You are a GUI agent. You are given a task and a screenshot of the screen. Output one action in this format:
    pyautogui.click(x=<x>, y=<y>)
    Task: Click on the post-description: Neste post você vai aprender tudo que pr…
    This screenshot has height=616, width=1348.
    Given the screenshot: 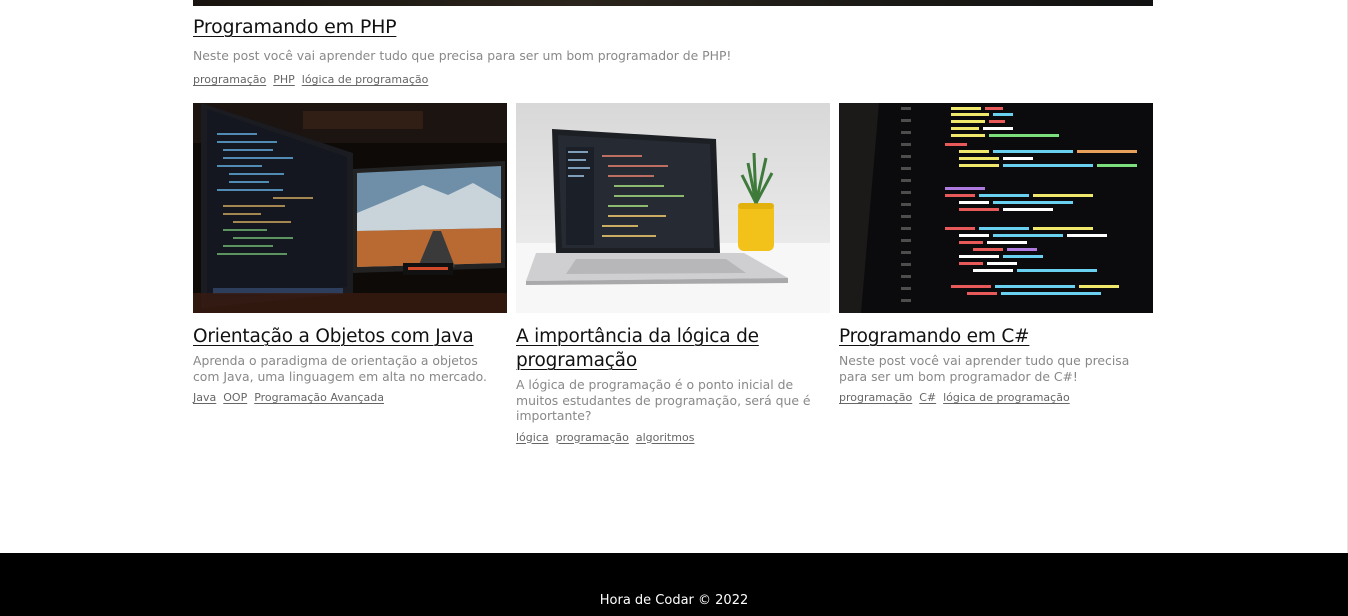 What is the action you would take?
    pyautogui.click(x=984, y=368)
    